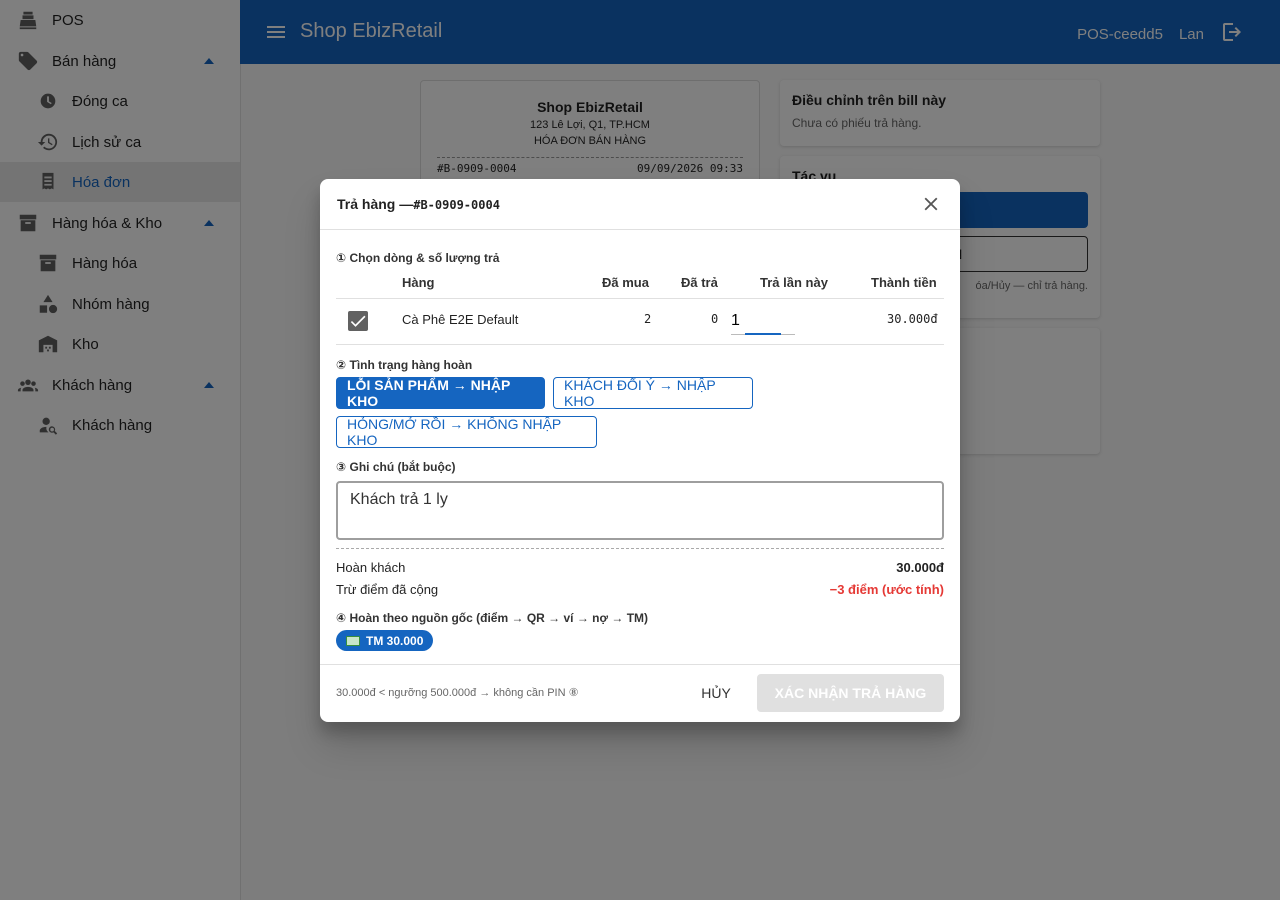 The width and height of the screenshot is (1280, 900). Describe the element at coordinates (456, 205) in the screenshot. I see `invoice-code: #B-0909-0004` at that location.